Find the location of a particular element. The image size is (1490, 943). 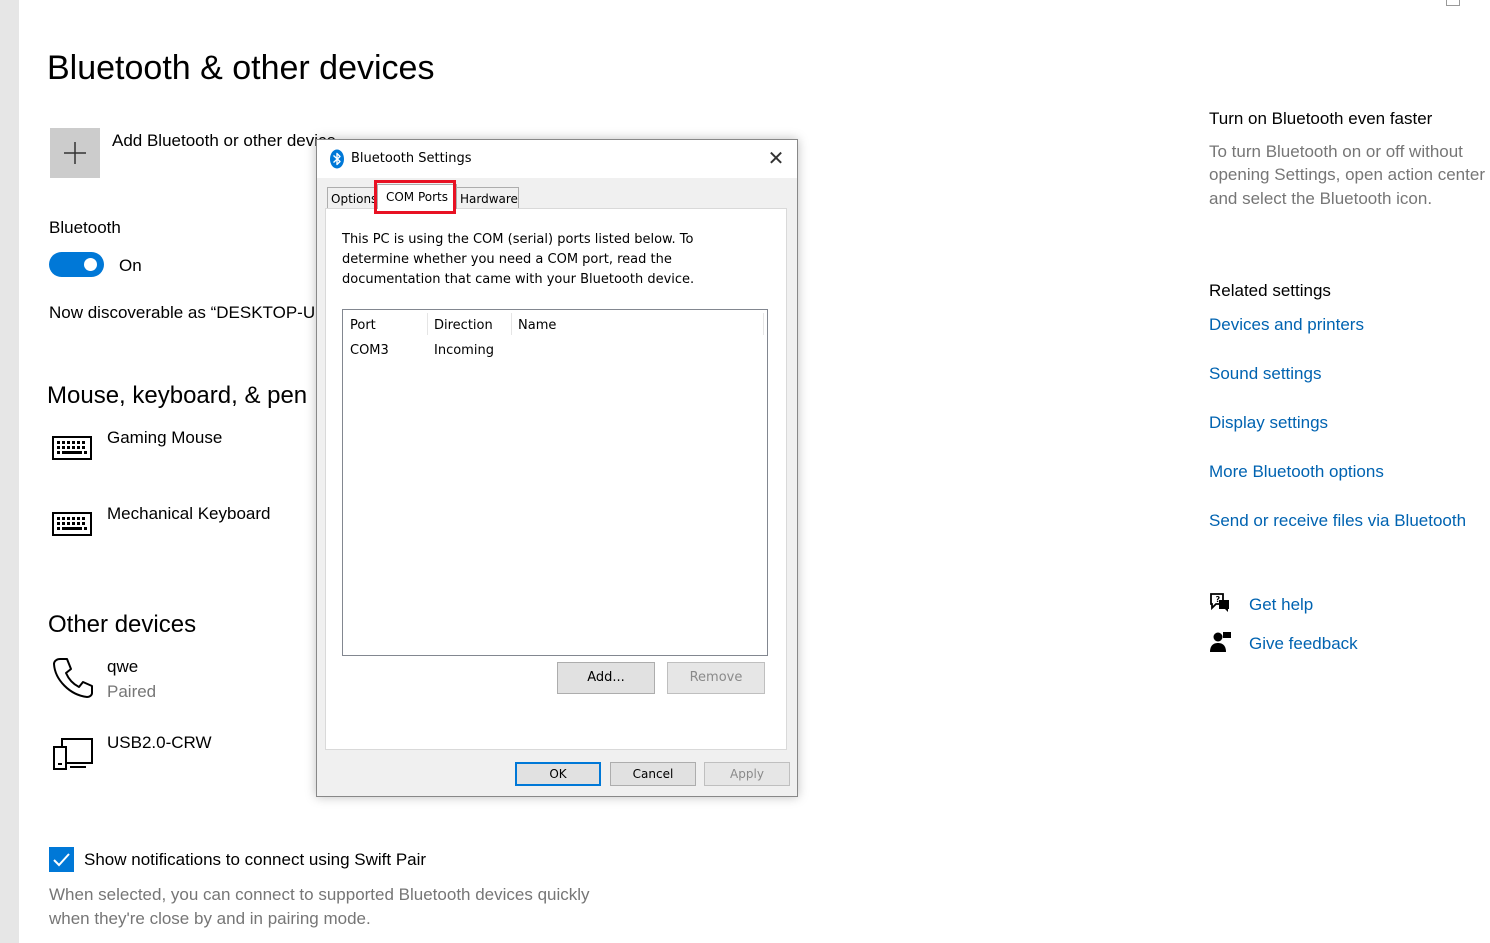

link-devices-and-printers: Devices and printers is located at coordinates (1286, 325).